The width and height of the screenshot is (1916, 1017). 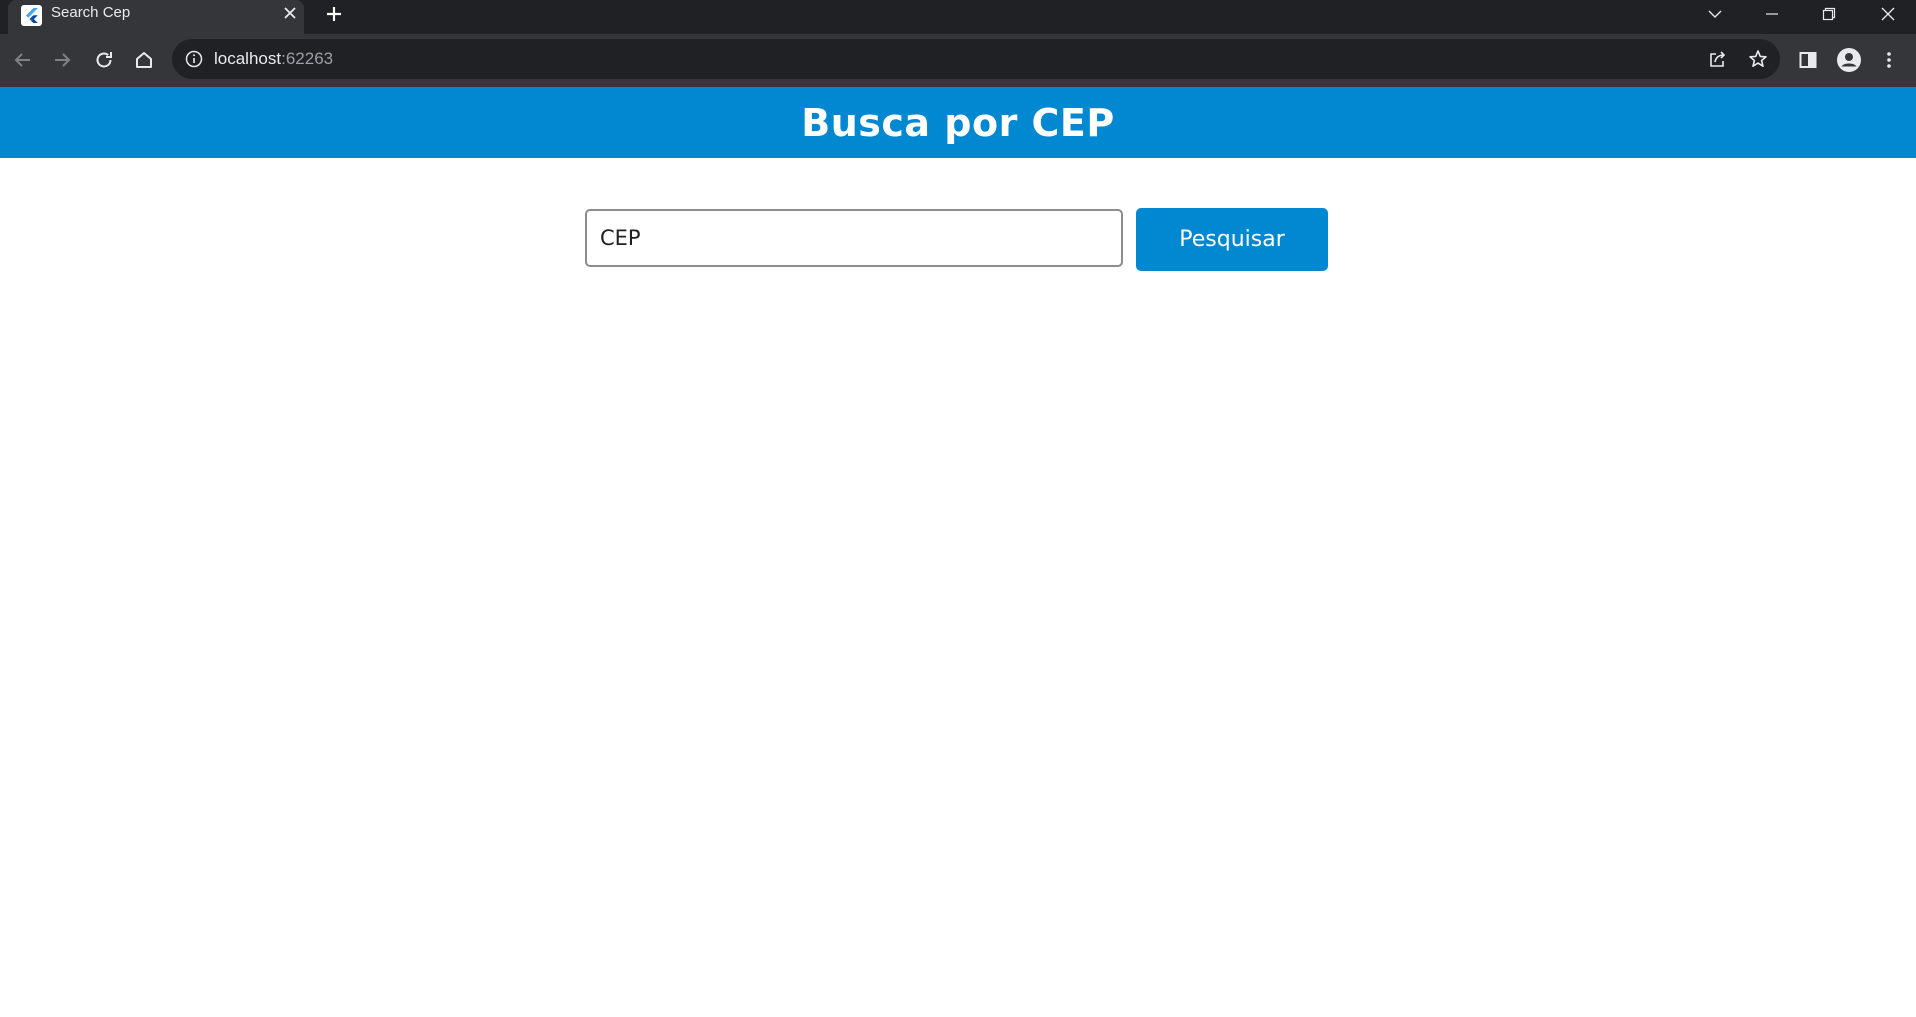 I want to click on forward-arrow-icon, so click(x=63, y=60).